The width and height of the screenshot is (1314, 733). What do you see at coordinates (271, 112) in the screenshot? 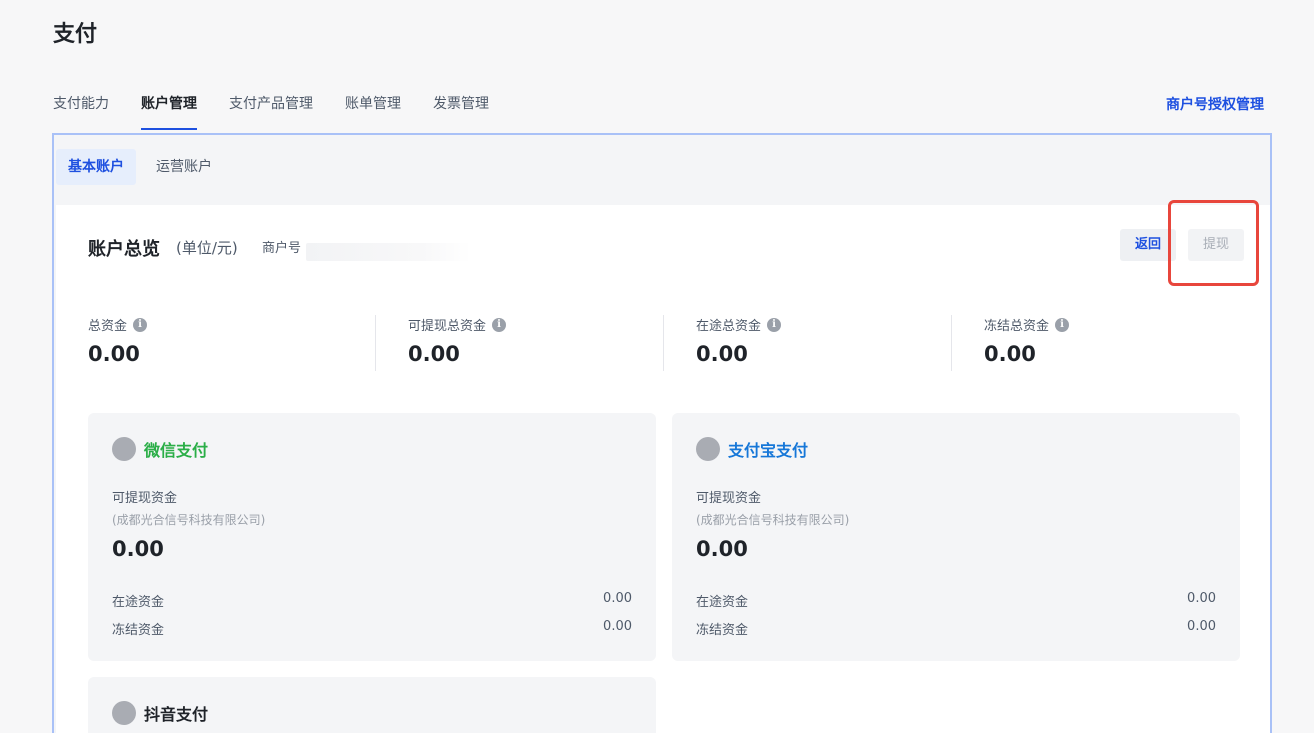
I see `tab-payment-product-management: 支付产品管理` at bounding box center [271, 112].